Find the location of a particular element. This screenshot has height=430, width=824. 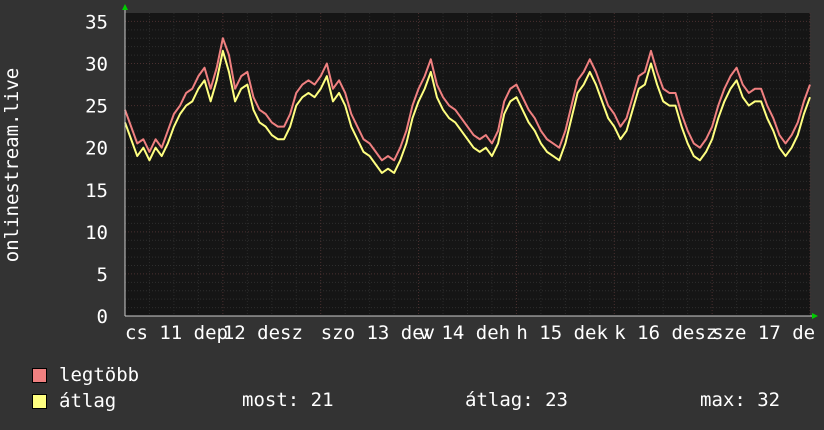

legend-label-avg: átlag is located at coordinates (88, 401).